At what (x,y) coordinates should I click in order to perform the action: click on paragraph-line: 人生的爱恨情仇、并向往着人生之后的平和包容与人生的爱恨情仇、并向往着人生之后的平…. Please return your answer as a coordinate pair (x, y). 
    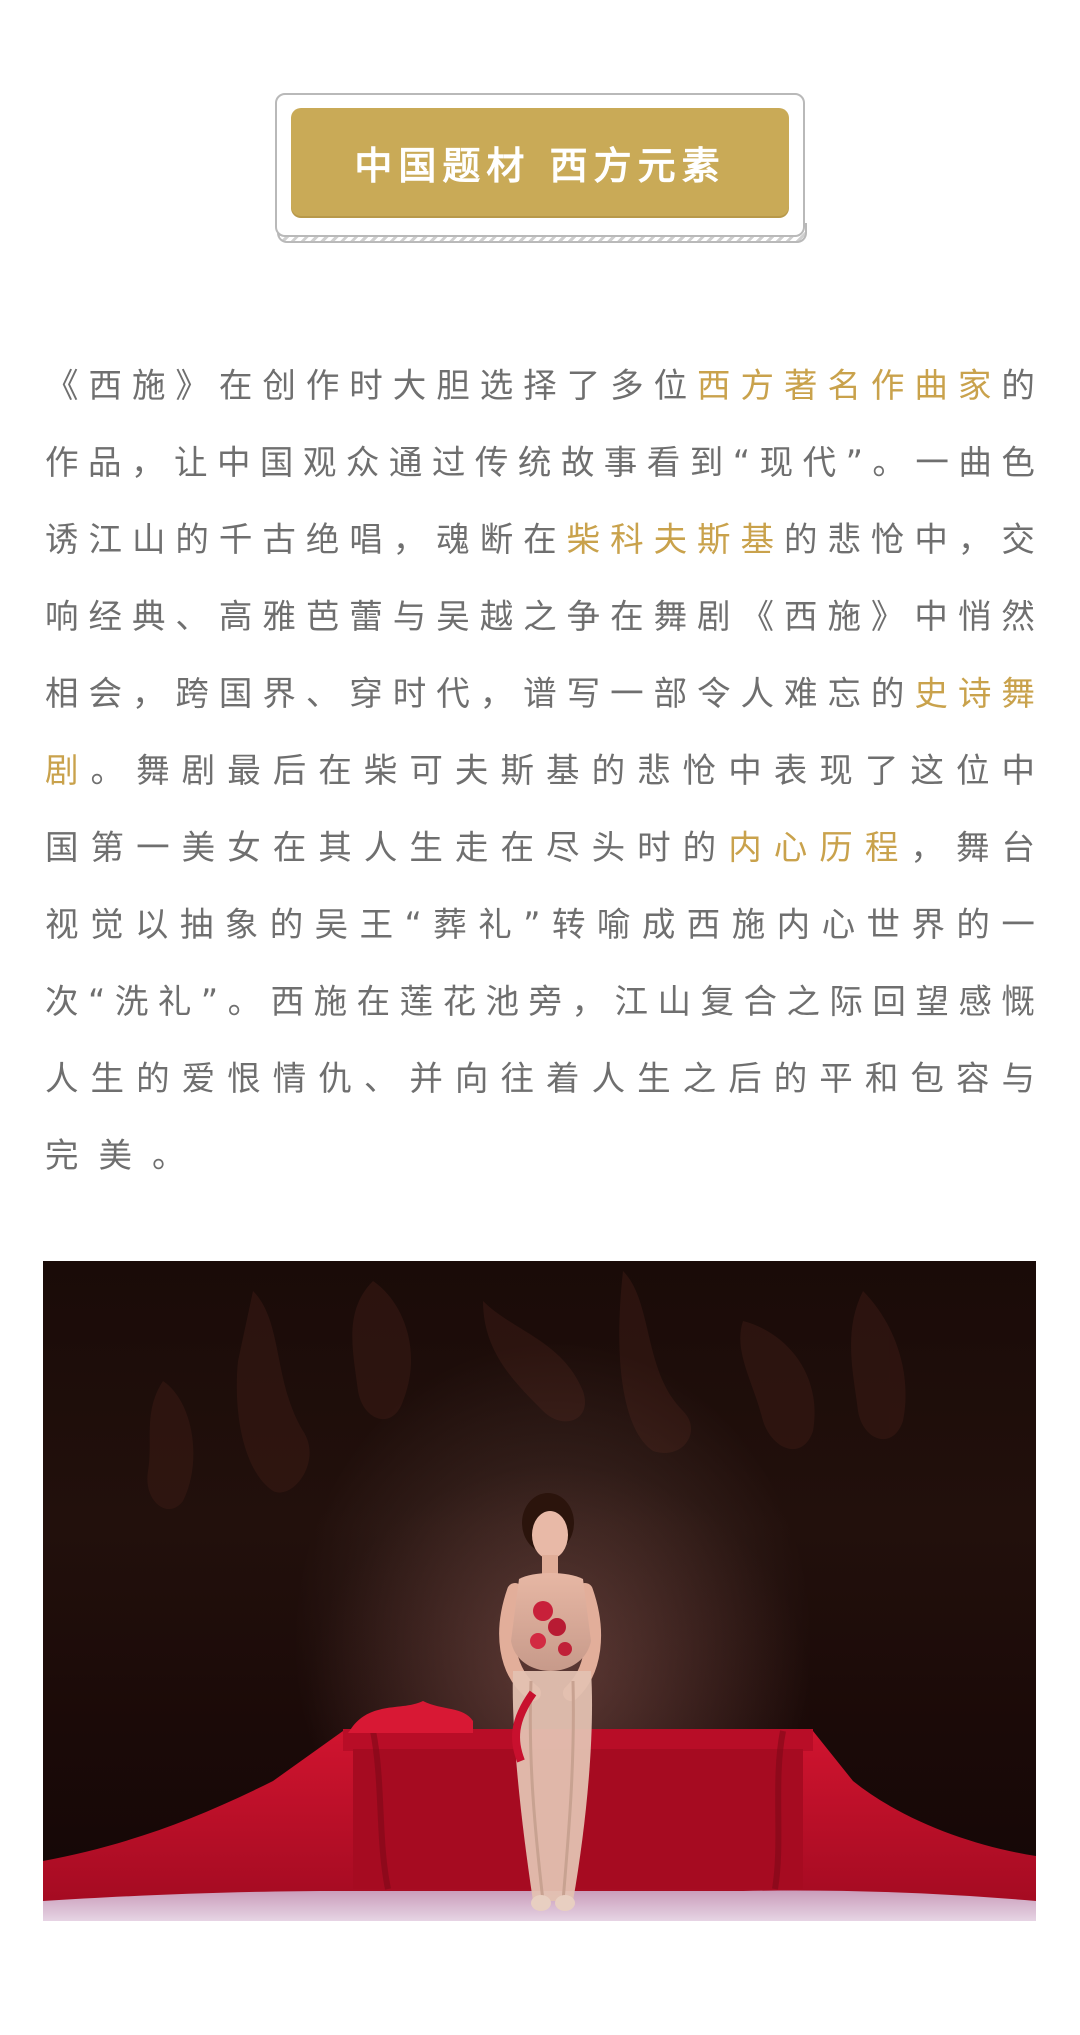
    Looking at the image, I should click on (540, 1078).